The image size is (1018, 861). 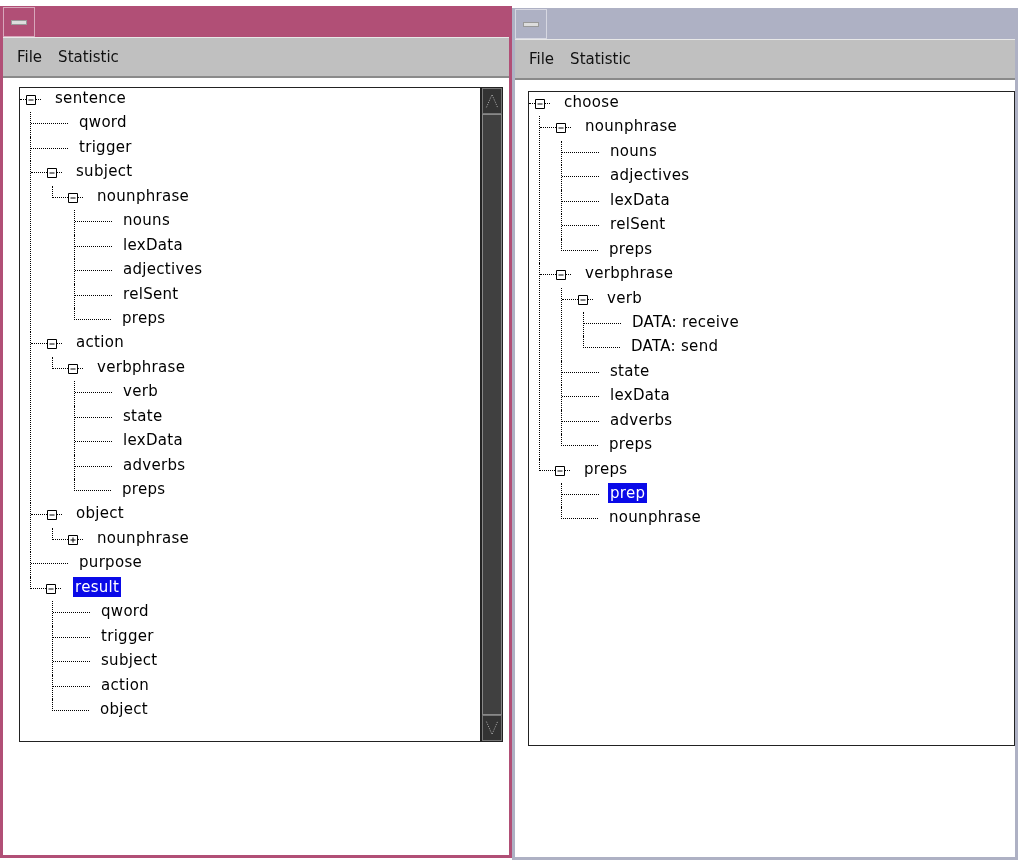 I want to click on scrollbar, so click(x=492, y=414).